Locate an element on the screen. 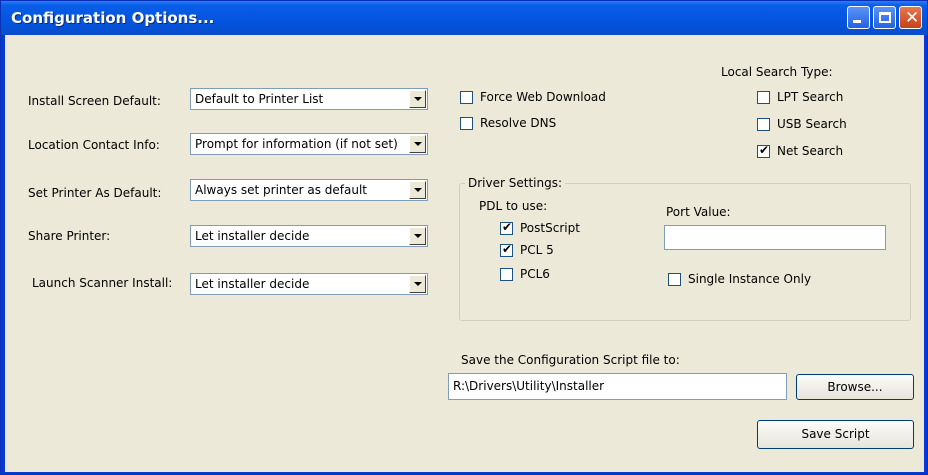 The image size is (928, 475). launch-scanner-install-select: Let installer decide is located at coordinates (309, 284).